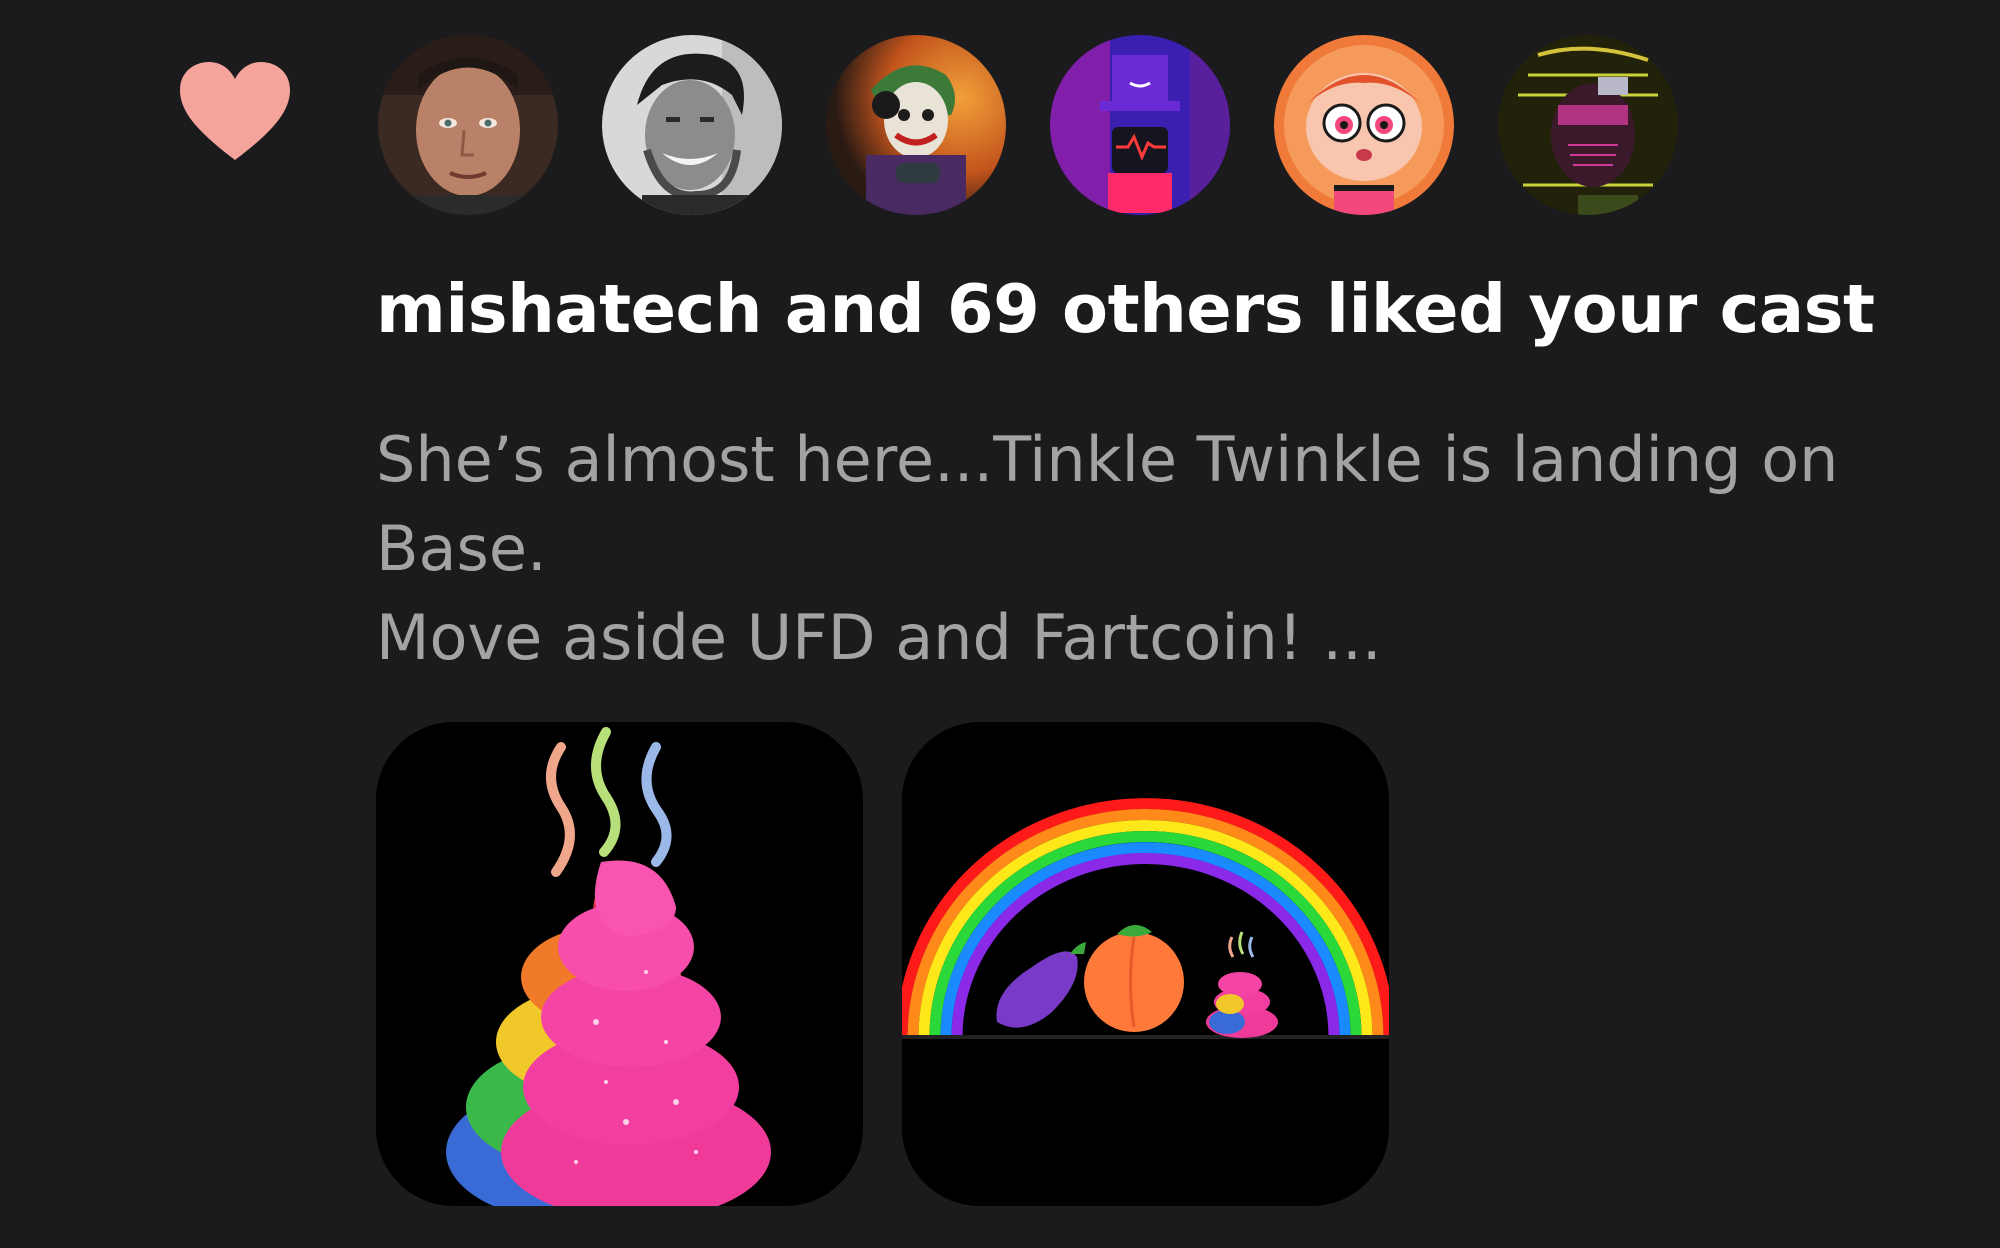 The height and width of the screenshot is (1248, 2000). I want to click on rainbow-emoji-image, so click(1145, 964).